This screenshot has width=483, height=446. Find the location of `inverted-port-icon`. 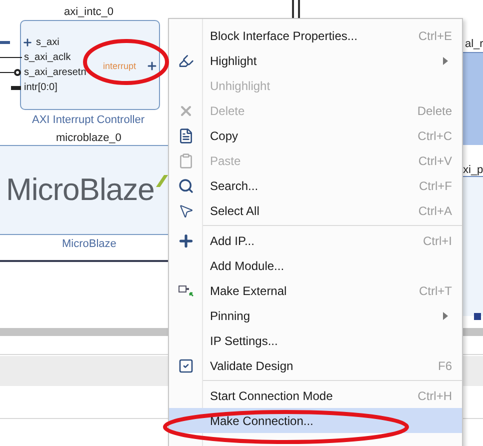

inverted-port-icon is located at coordinates (17, 72).